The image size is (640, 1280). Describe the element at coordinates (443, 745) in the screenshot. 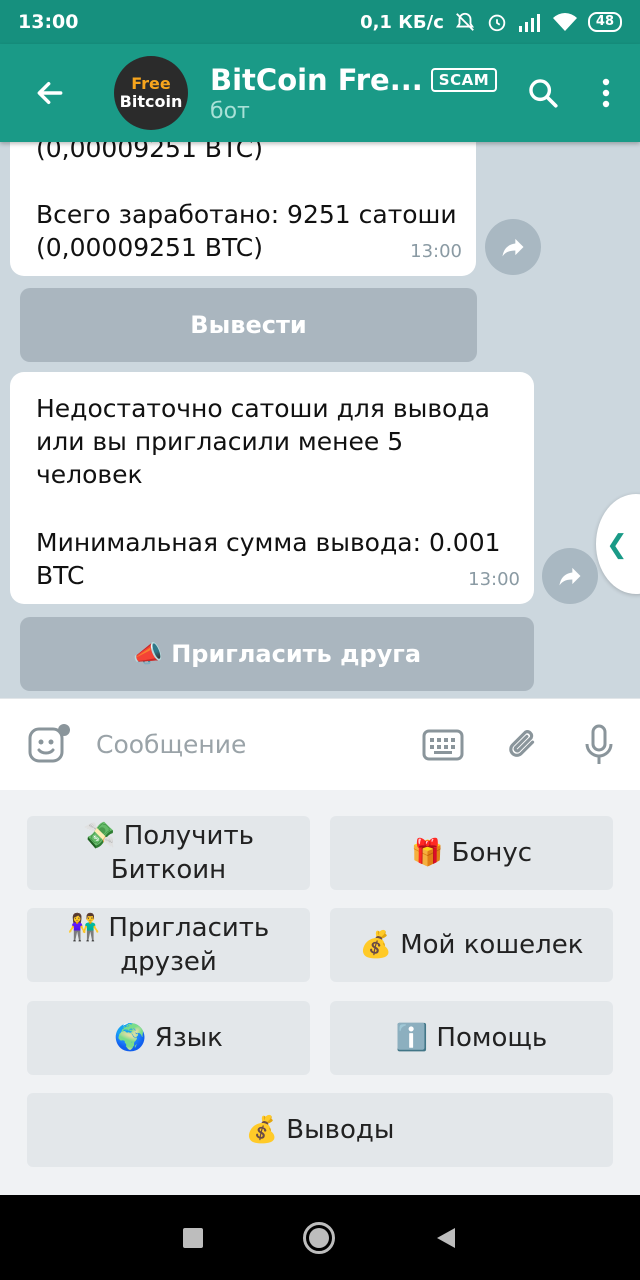

I see `keyboard-icon` at that location.